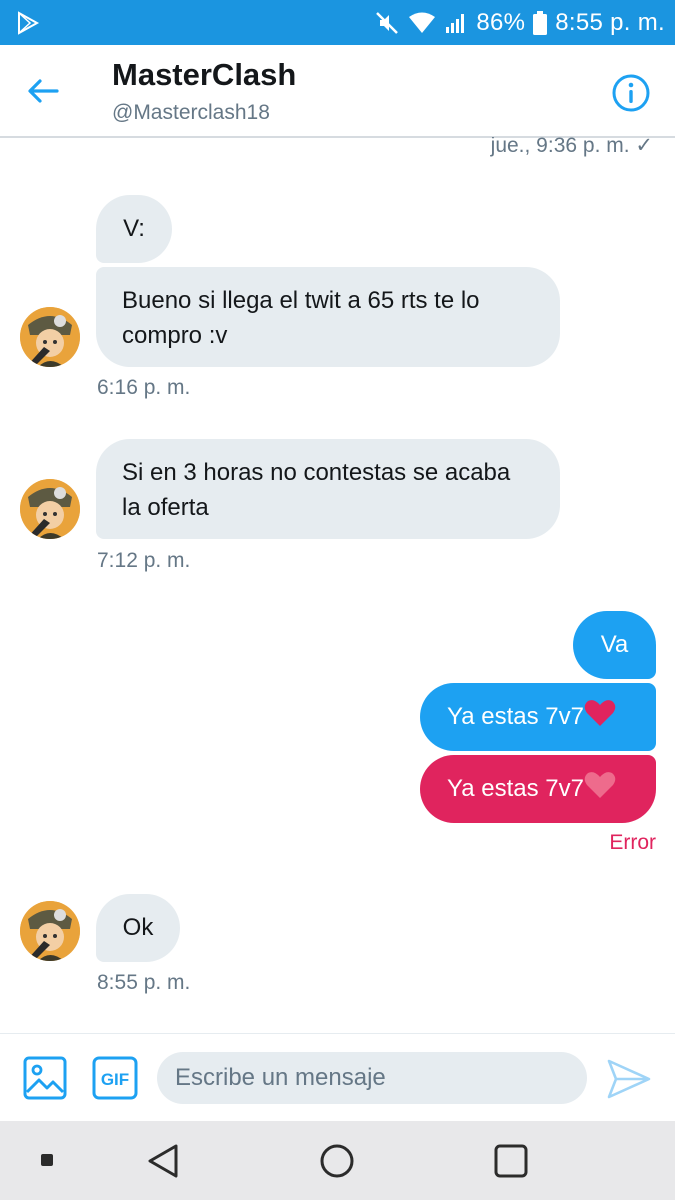 This screenshot has width=675, height=1200. I want to click on message-timestamp: 8:55 p. m., so click(144, 982).